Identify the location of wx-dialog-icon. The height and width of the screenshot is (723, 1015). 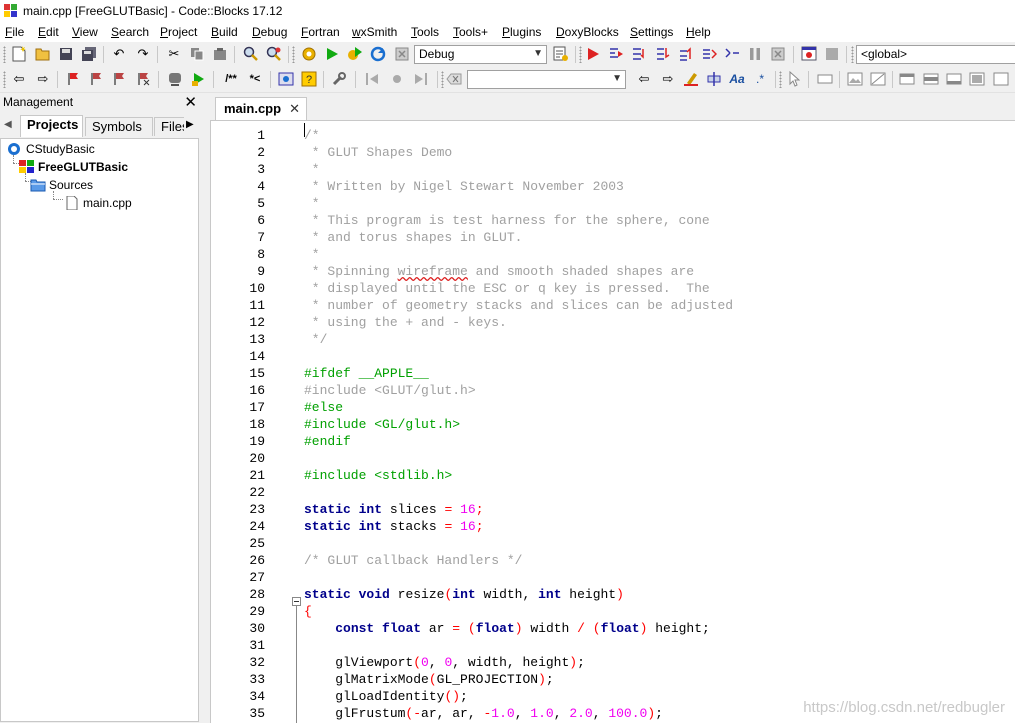
(931, 79).